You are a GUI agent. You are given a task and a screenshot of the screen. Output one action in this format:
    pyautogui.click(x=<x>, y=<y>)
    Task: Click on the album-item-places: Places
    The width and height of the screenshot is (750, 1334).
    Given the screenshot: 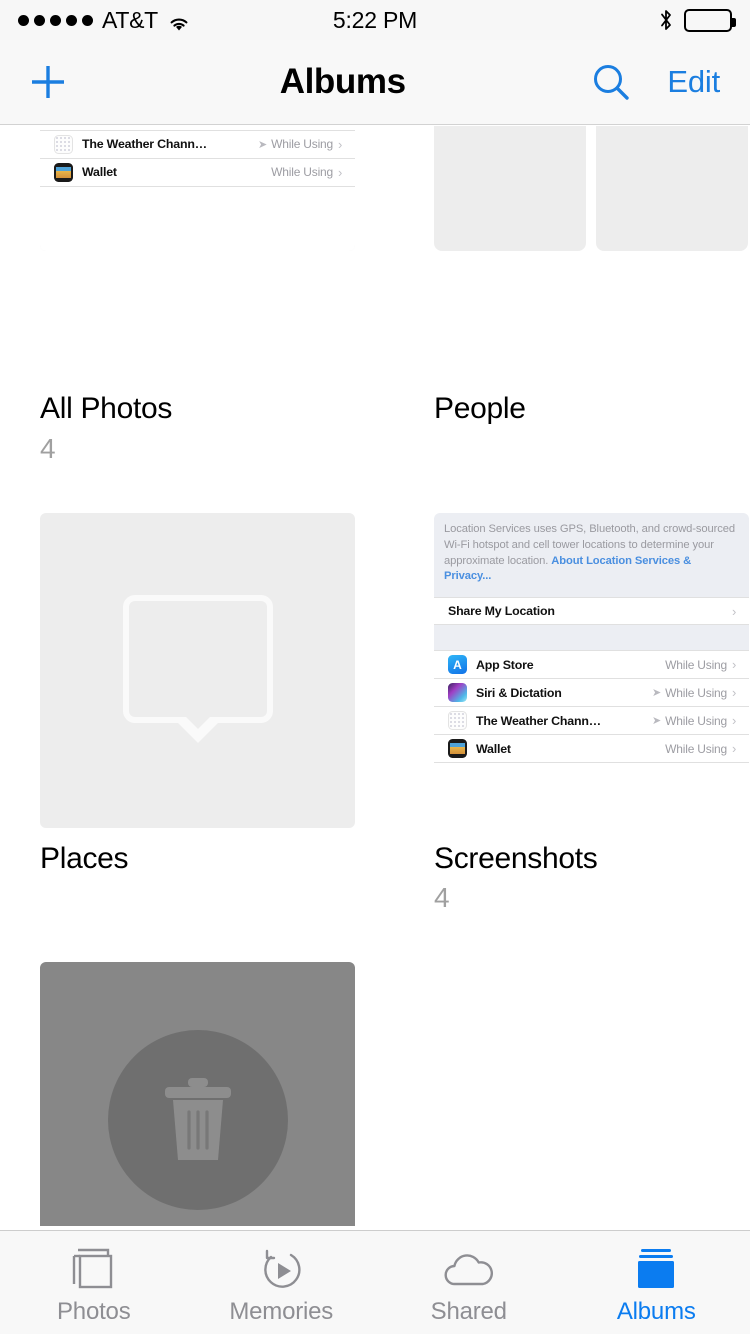 What is the action you would take?
    pyautogui.click(x=217, y=713)
    